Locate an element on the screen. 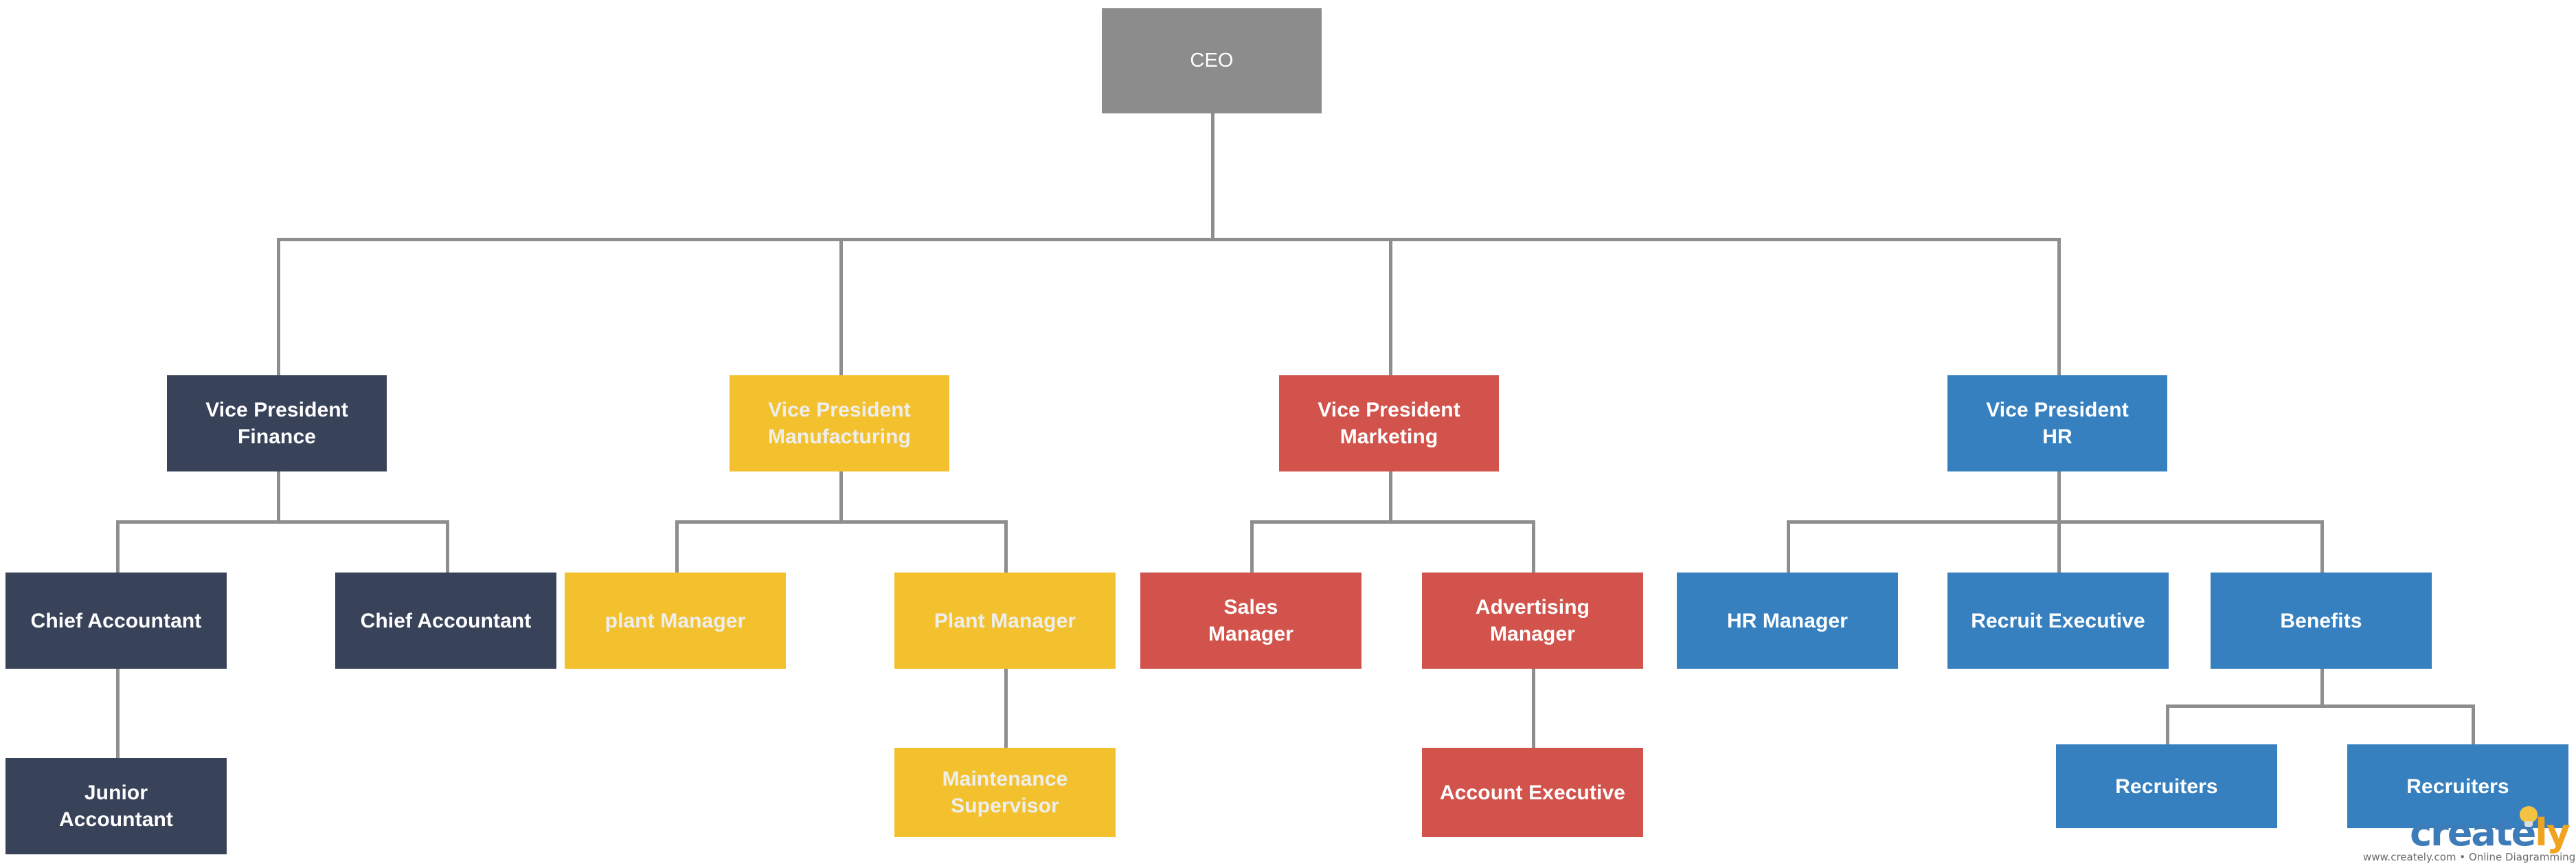  connector-stem-vp-hr is located at coordinates (2059, 496).